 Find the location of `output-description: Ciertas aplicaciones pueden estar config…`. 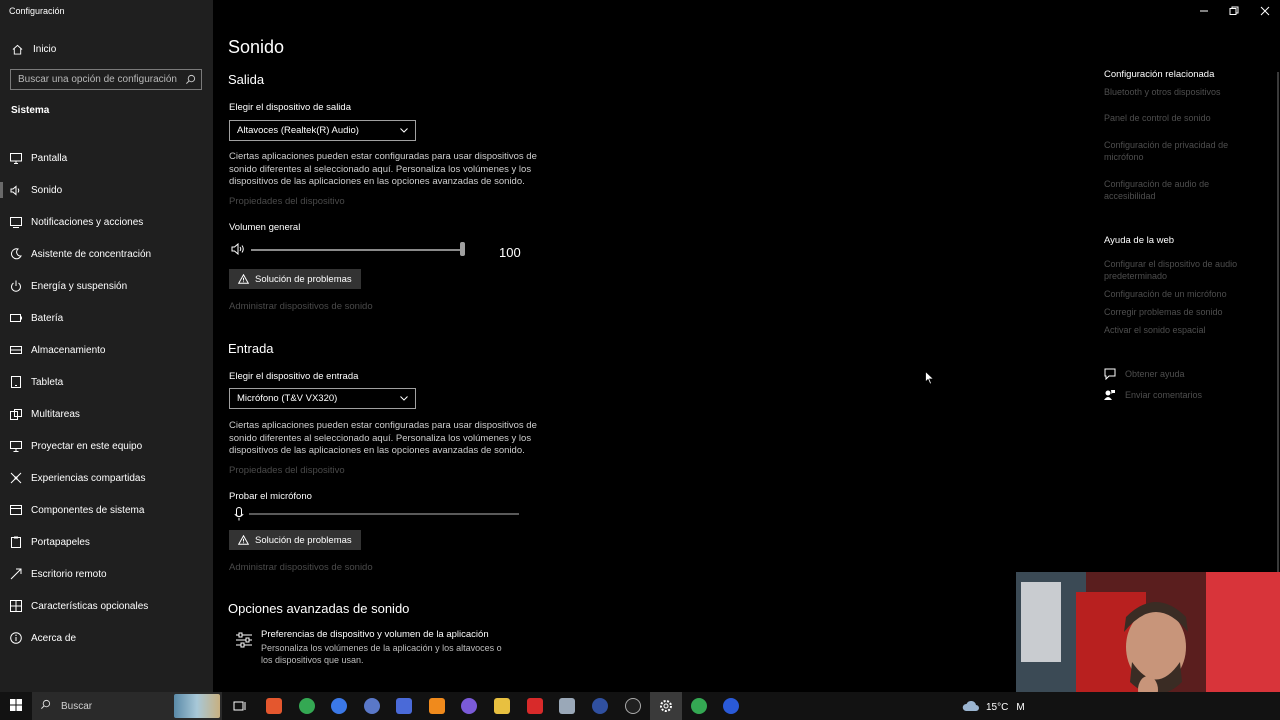

output-description: Ciertas aplicaciones pueden estar config… is located at coordinates (383, 169).